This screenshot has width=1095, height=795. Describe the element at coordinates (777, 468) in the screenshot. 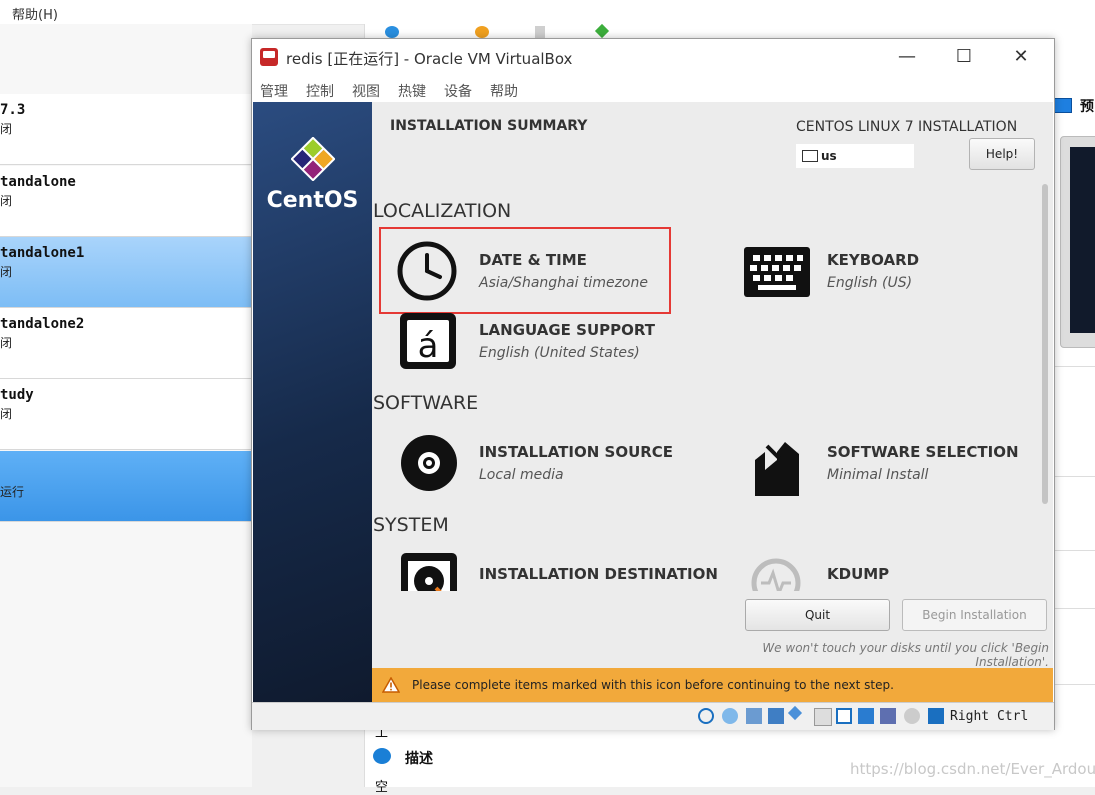

I see `package-icon` at that location.